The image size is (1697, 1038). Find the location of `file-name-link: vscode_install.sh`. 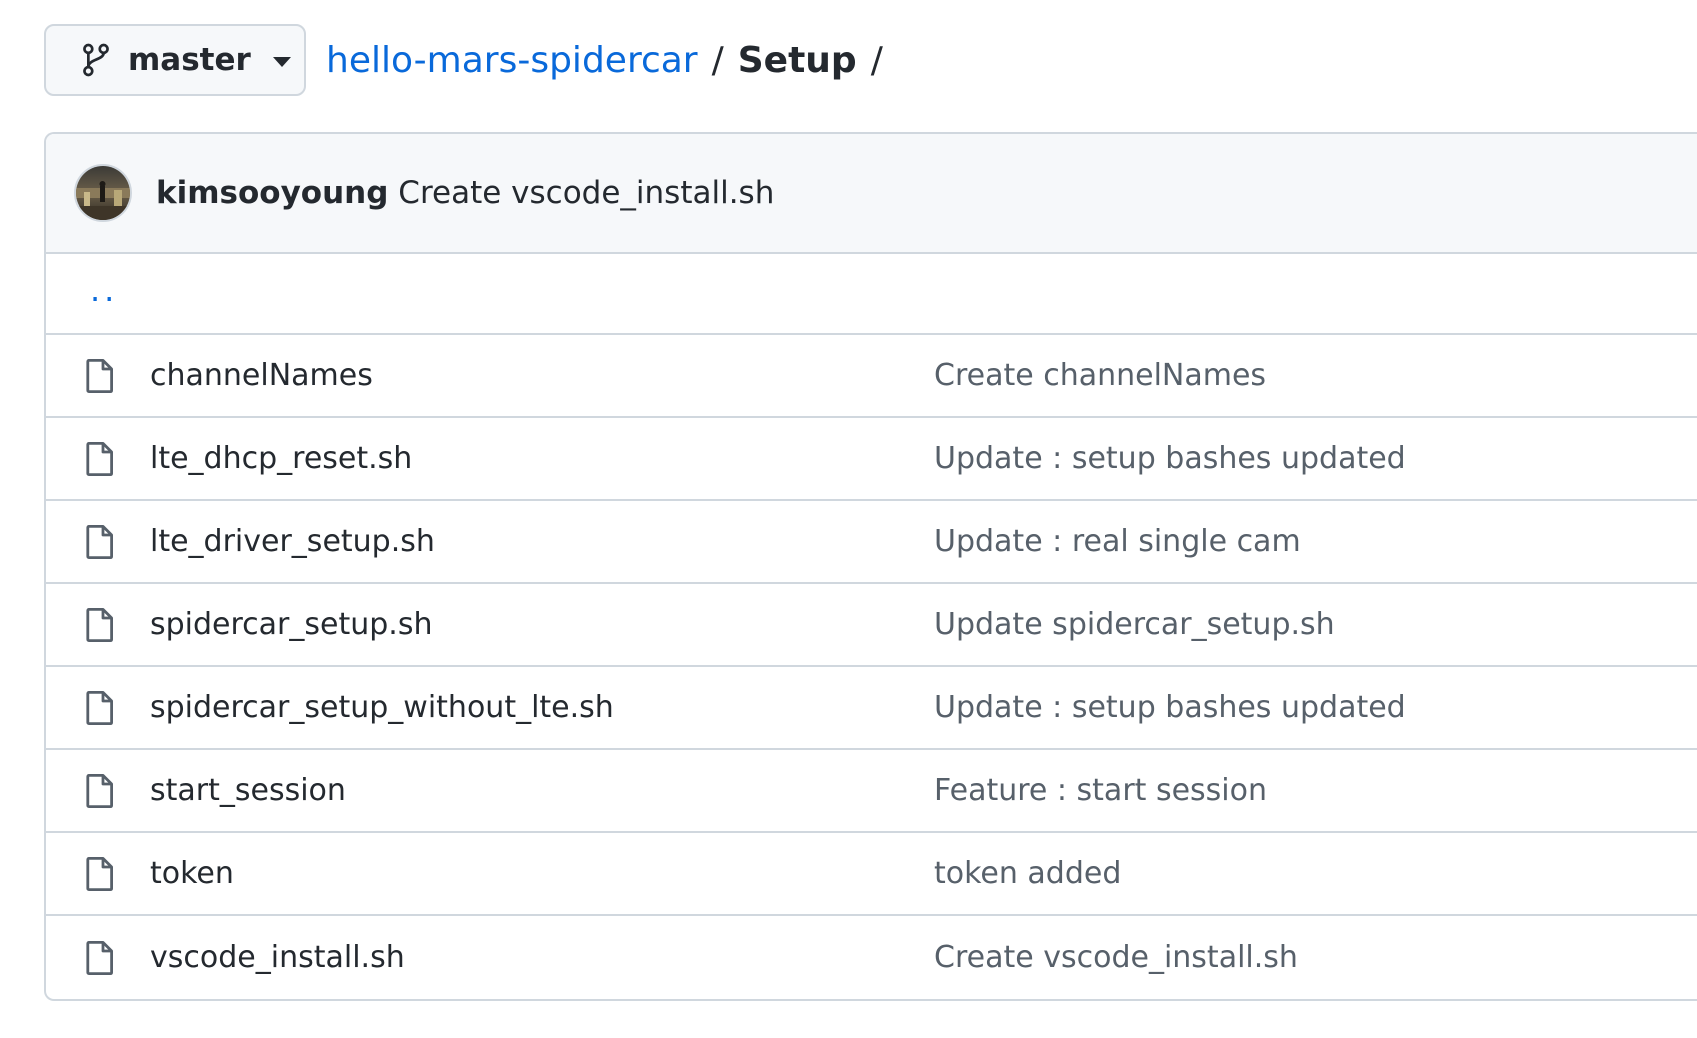

file-name-link: vscode_install.sh is located at coordinates (542, 957).